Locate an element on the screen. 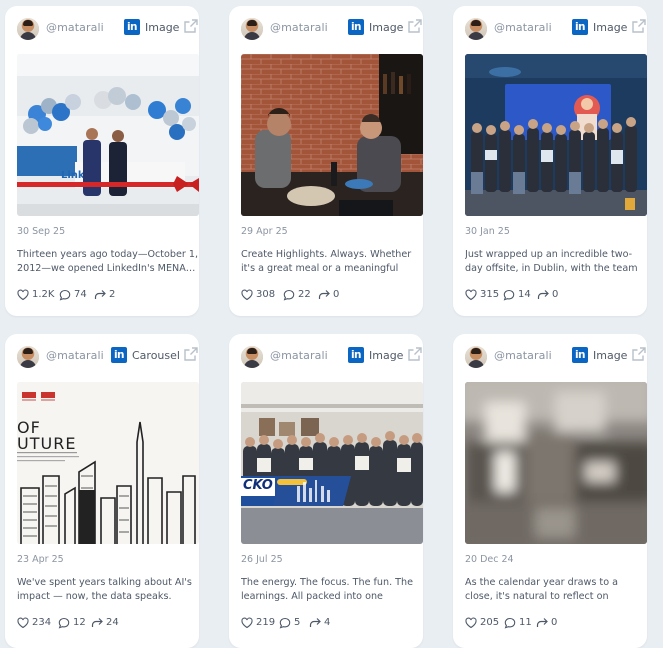 The width and height of the screenshot is (663, 648). likes-count: 205 is located at coordinates (490, 622).